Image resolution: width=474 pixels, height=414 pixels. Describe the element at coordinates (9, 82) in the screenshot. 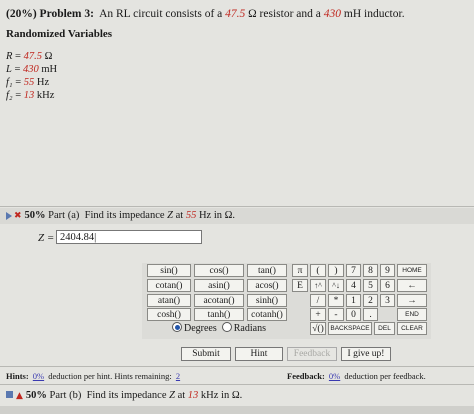

I see `variable-name: f₁` at that location.